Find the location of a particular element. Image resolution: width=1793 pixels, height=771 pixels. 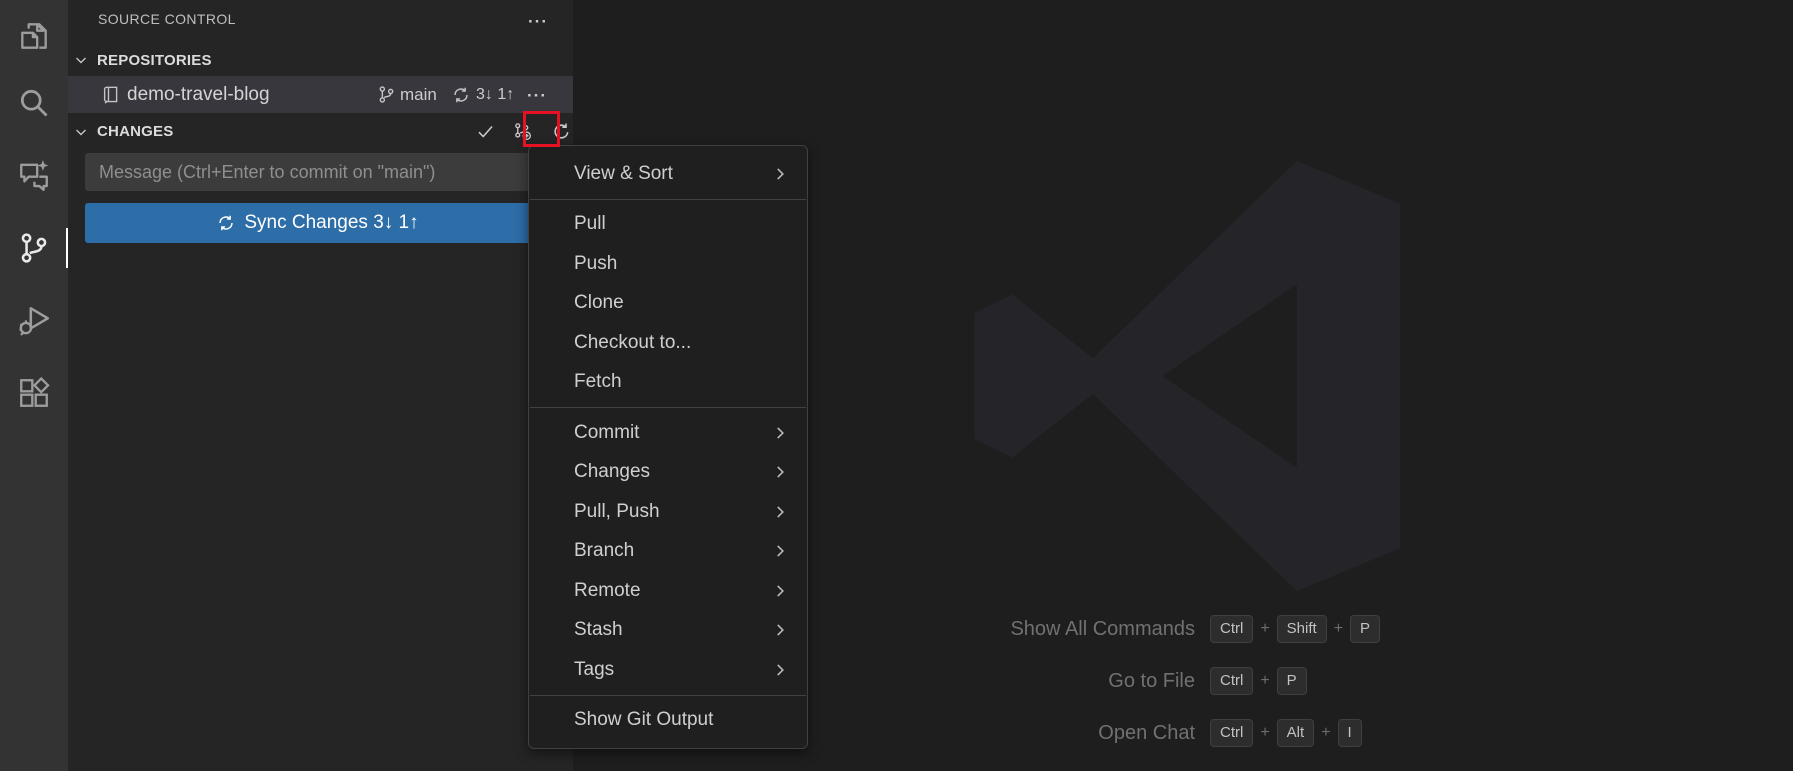

repository-more-actions-button: ··· is located at coordinates (537, 95).